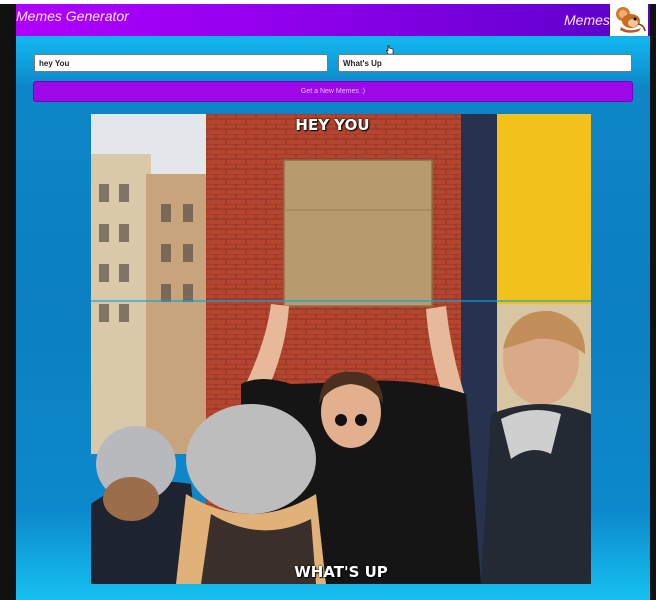 Image resolution: width=656 pixels, height=600 pixels. I want to click on meme-top-caption: HEY YOU, so click(332, 125).